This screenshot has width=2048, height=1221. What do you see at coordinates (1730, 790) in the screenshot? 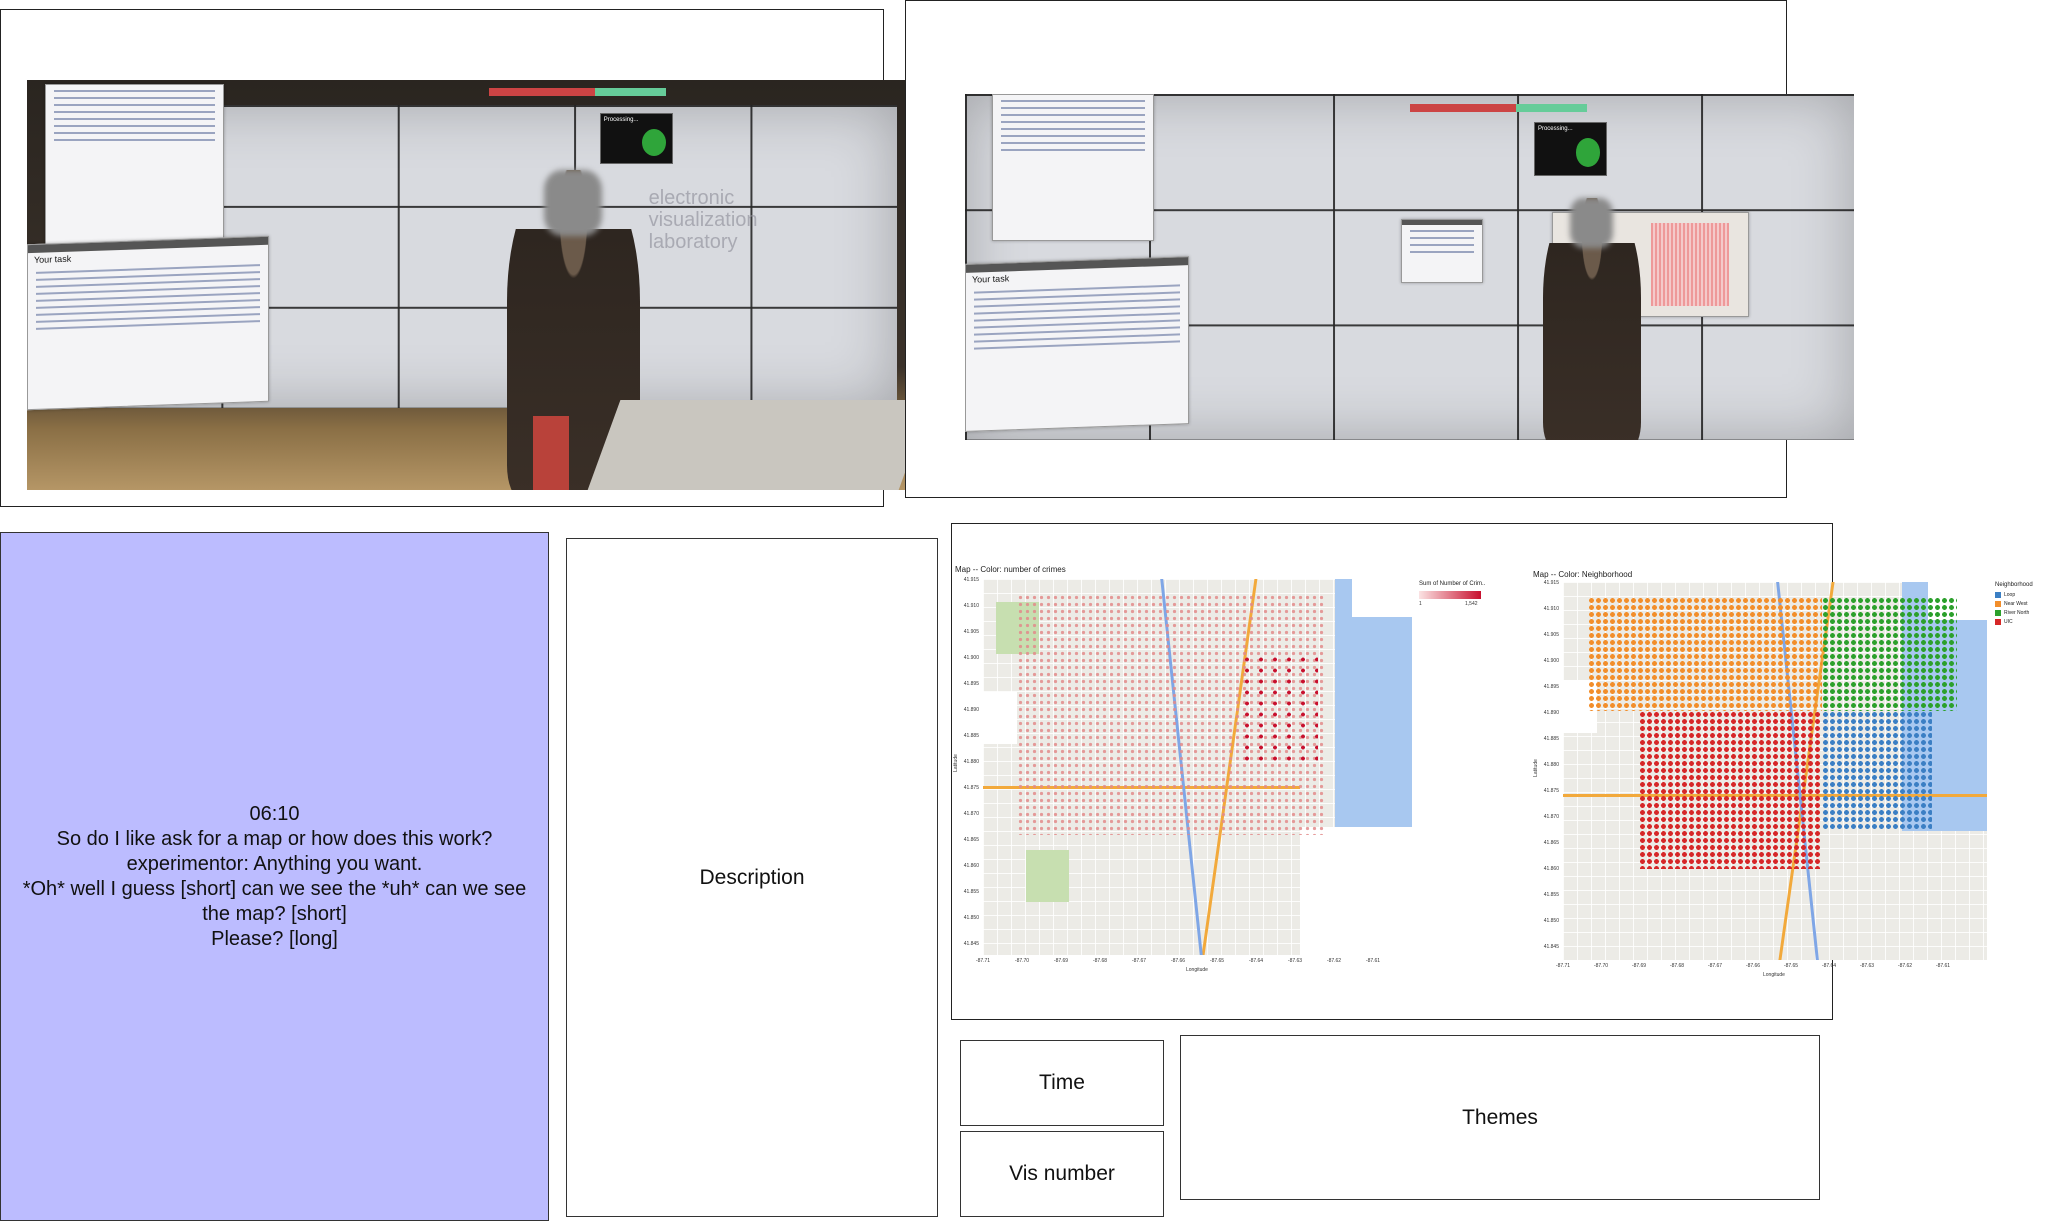
I see `uic-dots` at bounding box center [1730, 790].